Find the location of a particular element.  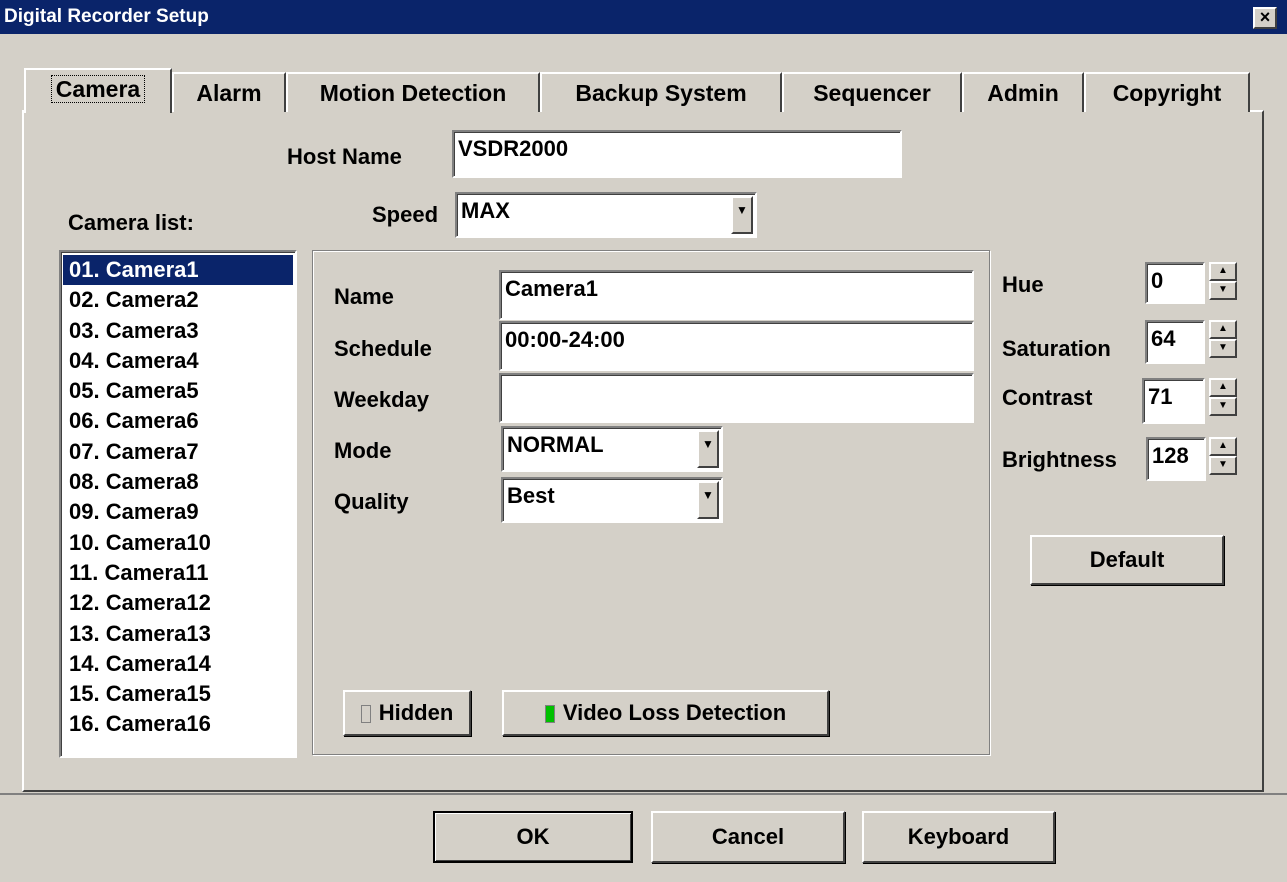

list-item: 02. Camera2 is located at coordinates (178, 300).